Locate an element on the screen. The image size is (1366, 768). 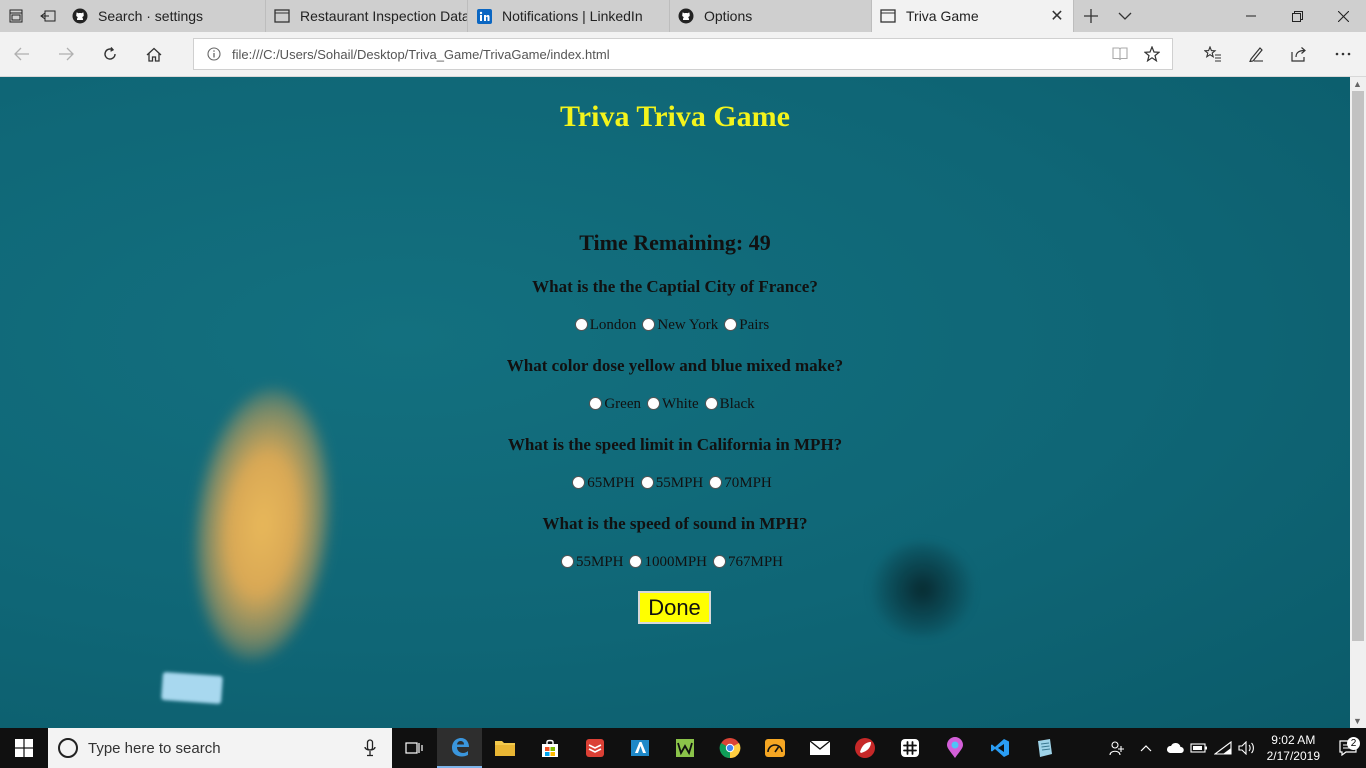
taskbar-edge is located at coordinates (459, 748).